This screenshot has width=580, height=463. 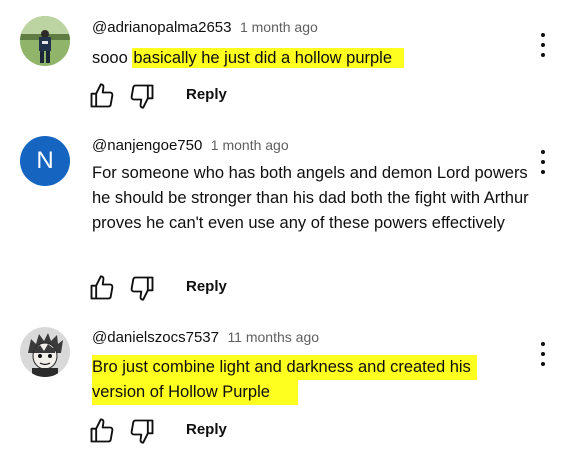 I want to click on avatar-photo, so click(x=45, y=41).